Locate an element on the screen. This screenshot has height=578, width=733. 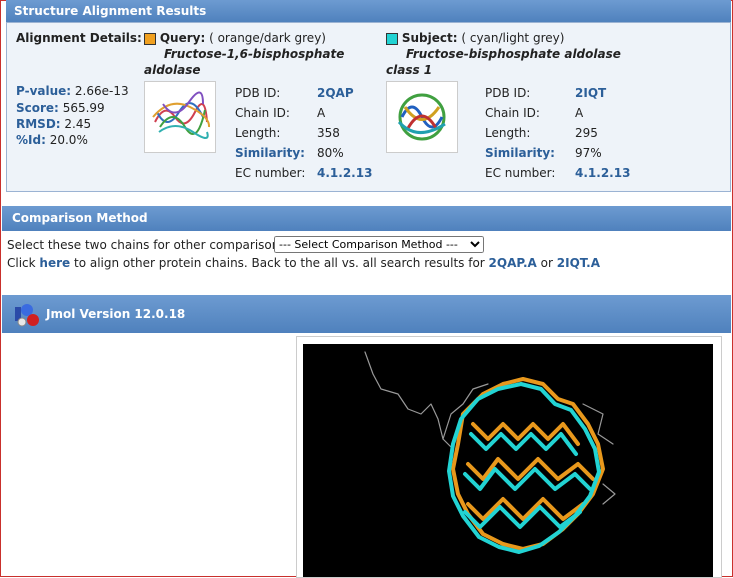
query-color-desc: ( orange/dark grey) is located at coordinates (267, 38).